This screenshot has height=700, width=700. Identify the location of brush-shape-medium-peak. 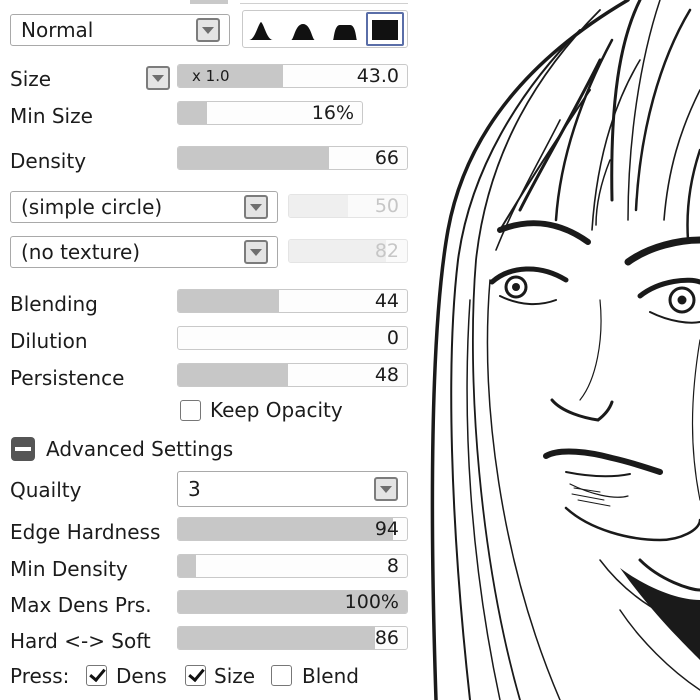
(303, 28).